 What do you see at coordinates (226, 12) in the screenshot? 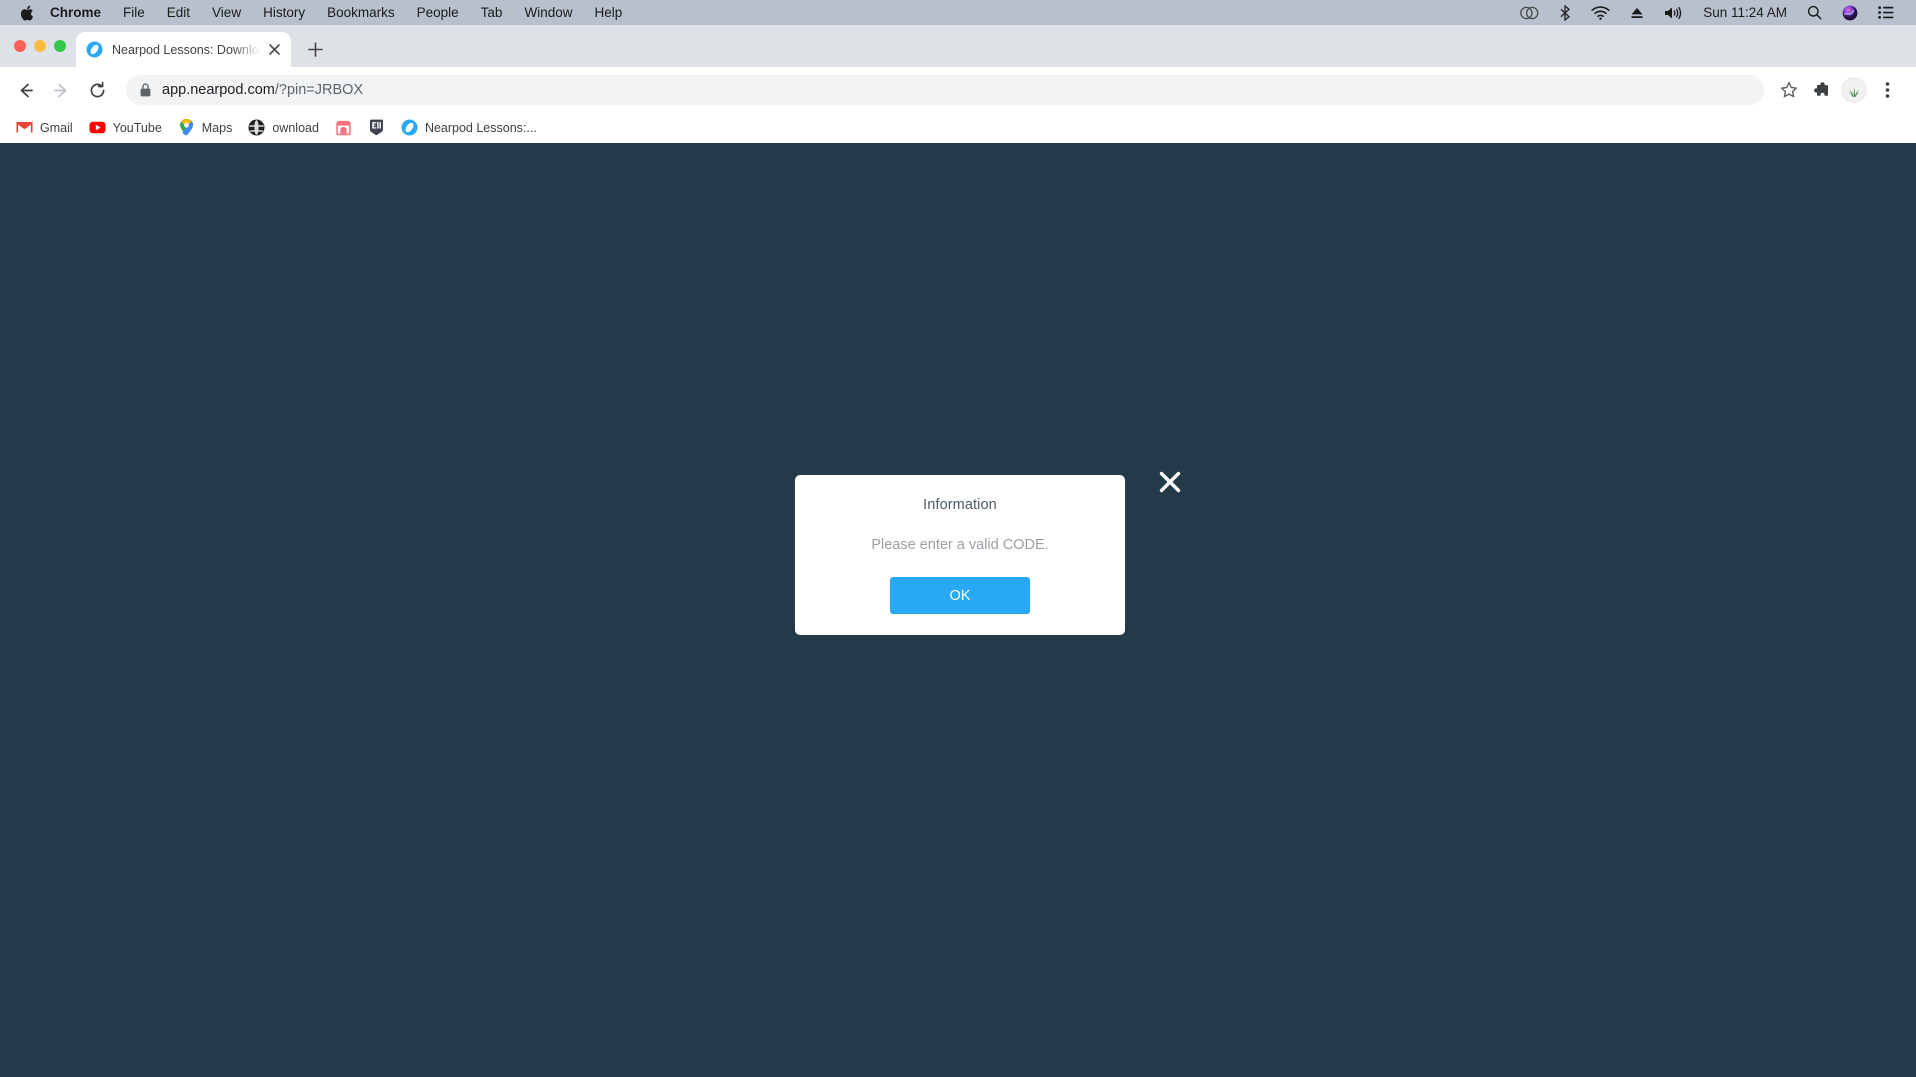
I see `menu-item-view: View` at bounding box center [226, 12].